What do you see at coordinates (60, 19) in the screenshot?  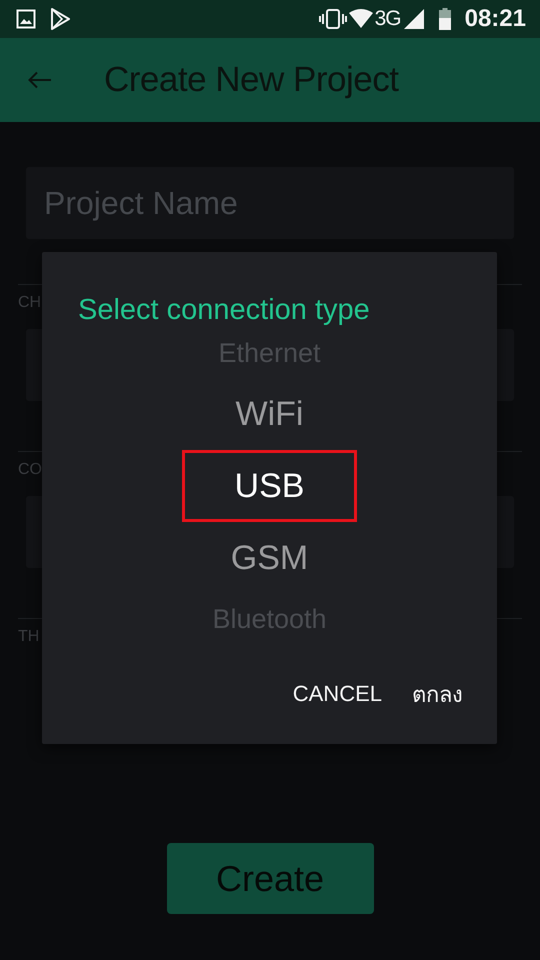 I see `play-icon` at bounding box center [60, 19].